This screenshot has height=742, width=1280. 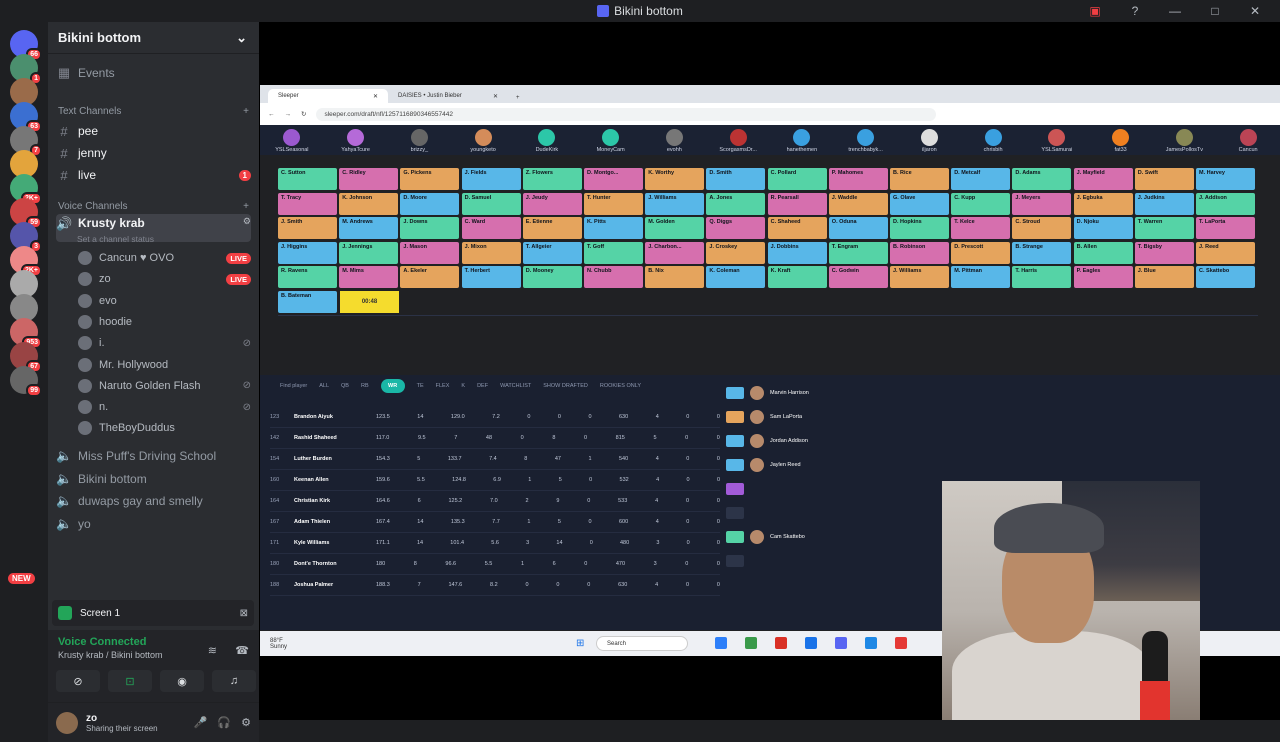 What do you see at coordinates (430, 277) in the screenshot?
I see `draft-pick-cell: A. Ekeler` at bounding box center [430, 277].